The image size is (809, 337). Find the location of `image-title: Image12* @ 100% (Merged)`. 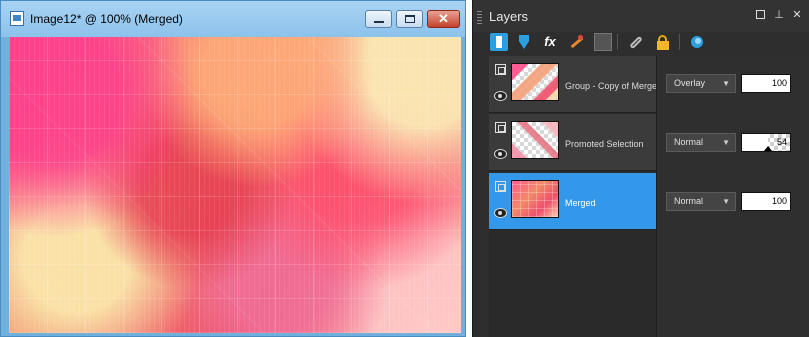

image-title: Image12* @ 100% (Merged) is located at coordinates (106, 19).